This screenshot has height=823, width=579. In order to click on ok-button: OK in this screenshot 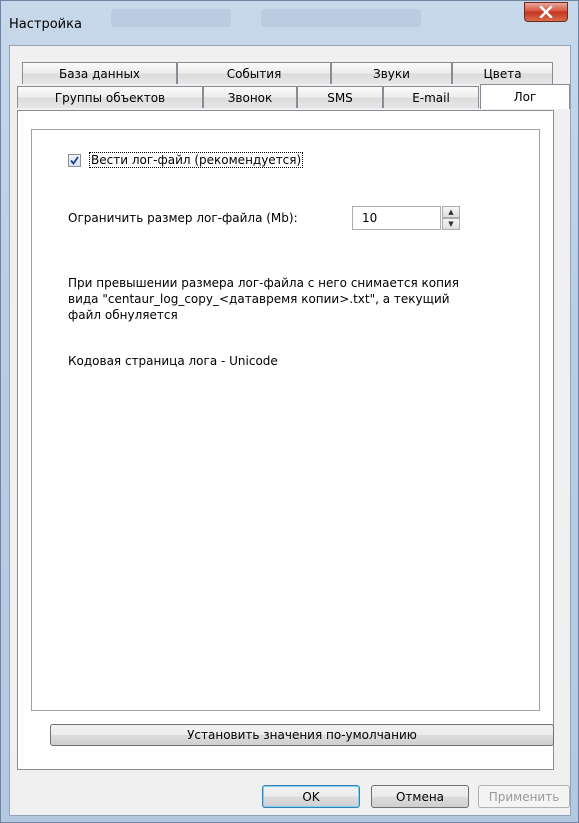, I will do `click(311, 796)`.